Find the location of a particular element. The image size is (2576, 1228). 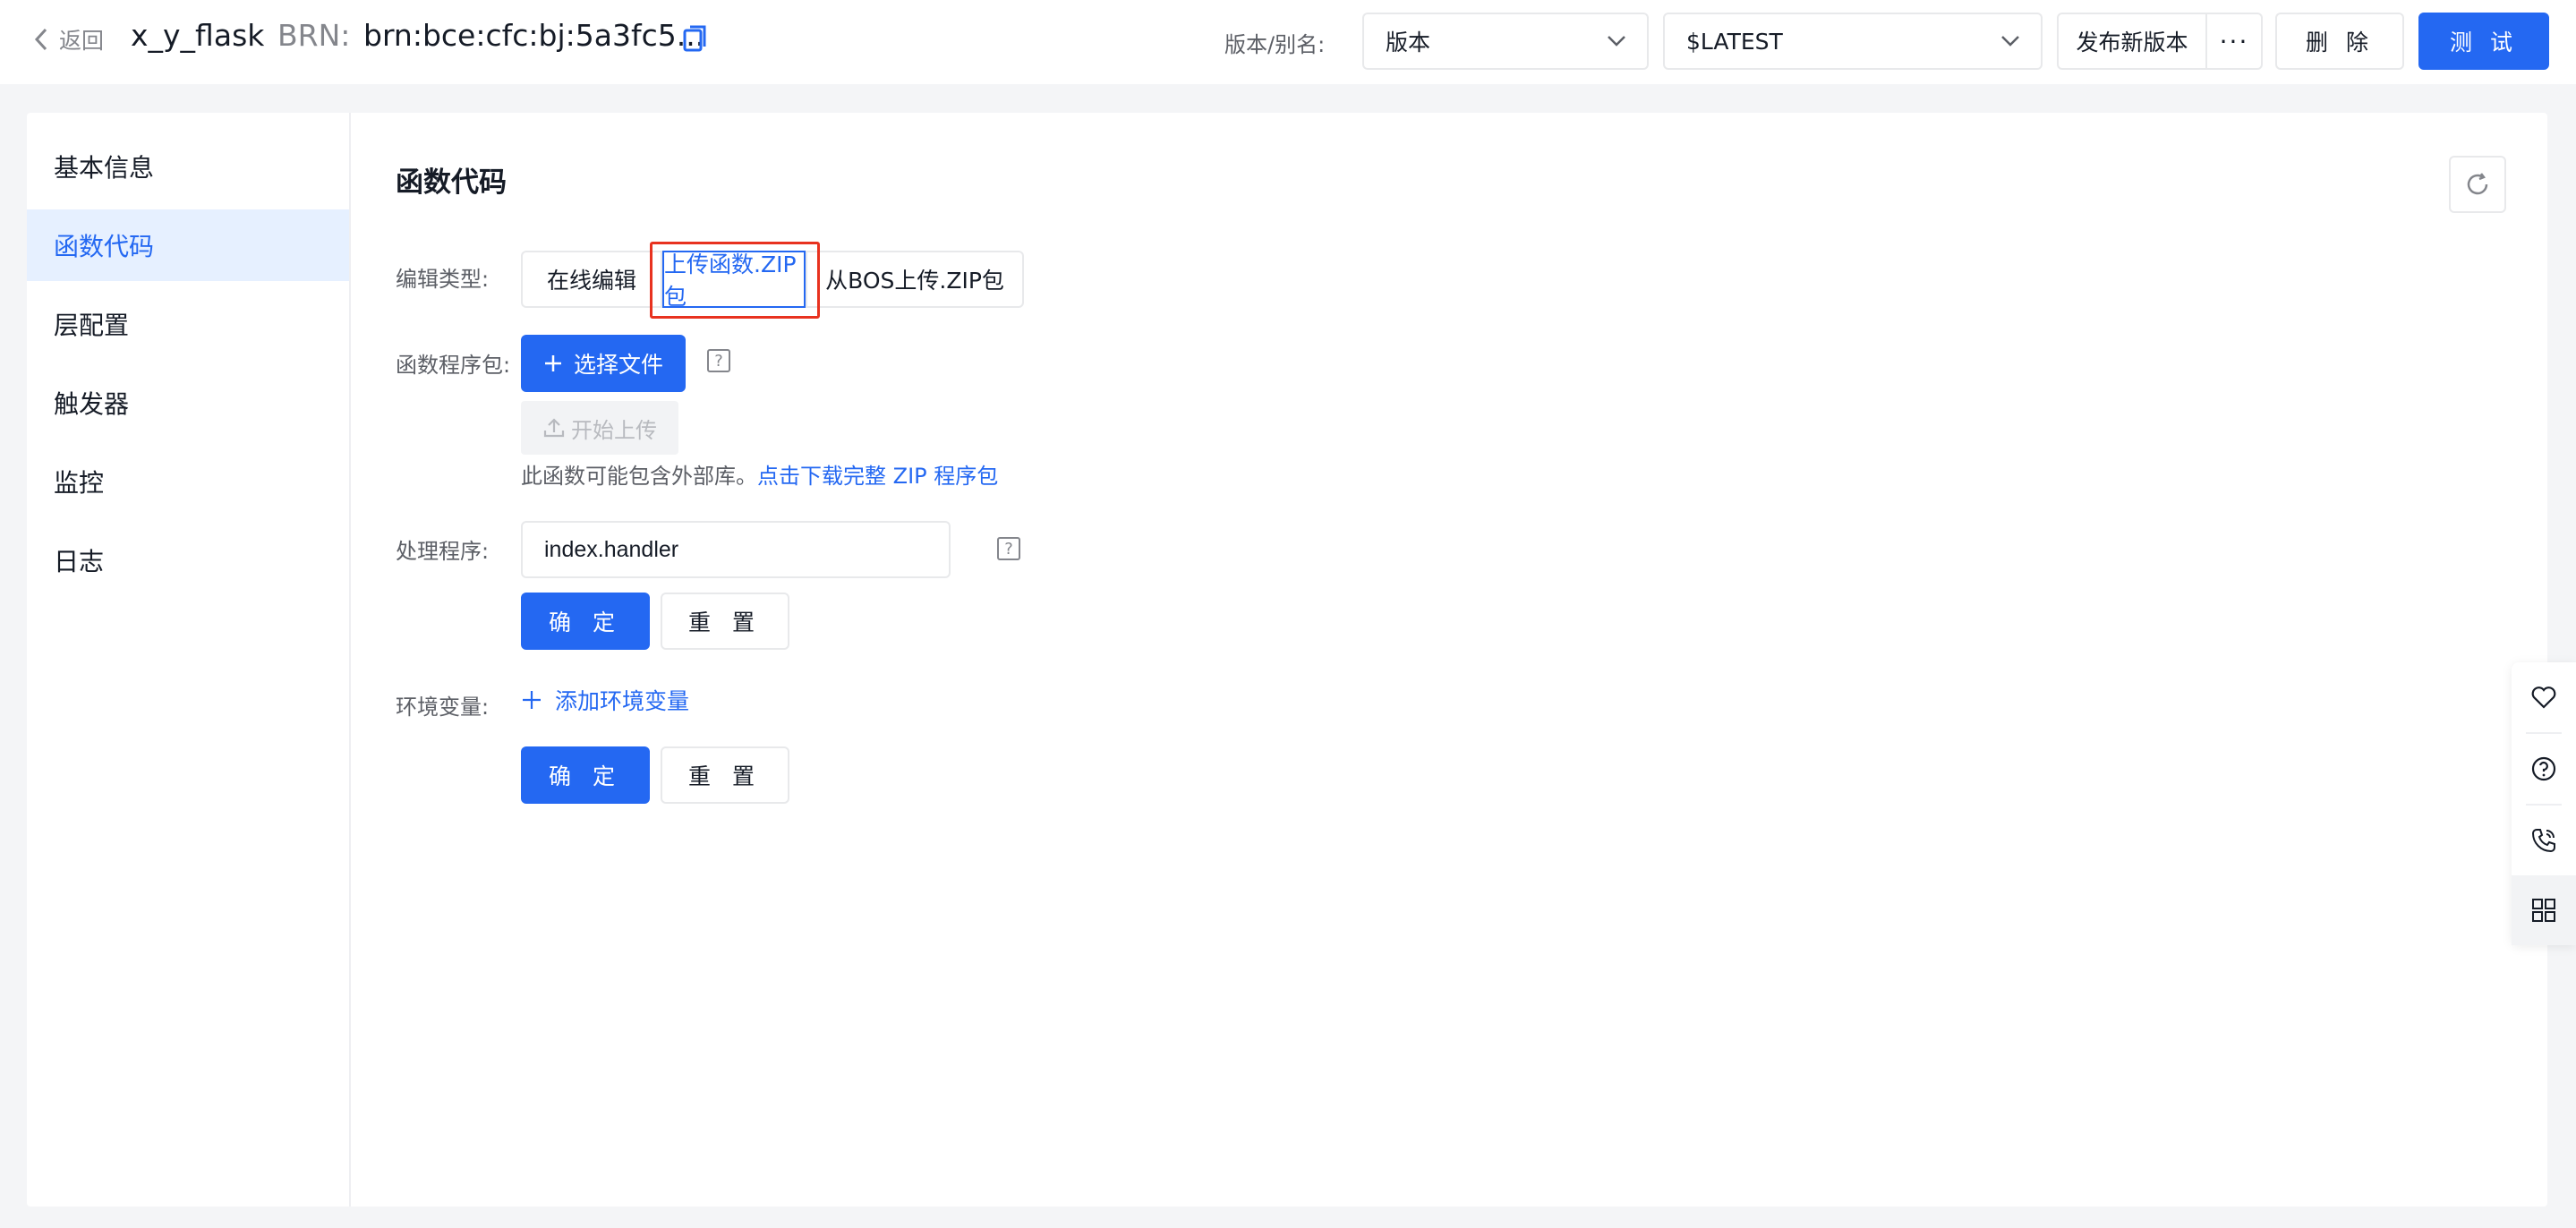

download-zip-link: 点击下载完整 ZIP 程序包 is located at coordinates (877, 477).